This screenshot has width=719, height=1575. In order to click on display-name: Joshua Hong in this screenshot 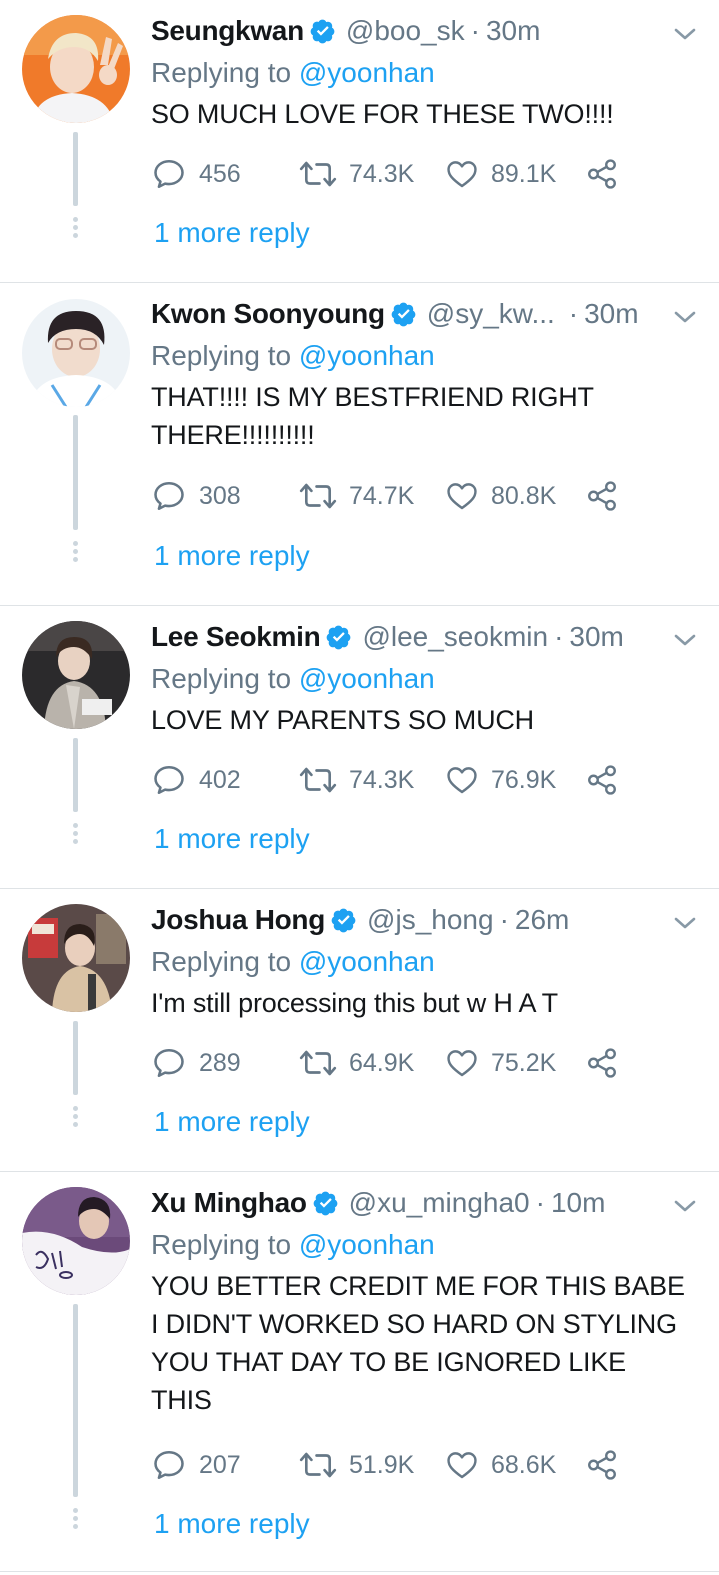, I will do `click(238, 920)`.